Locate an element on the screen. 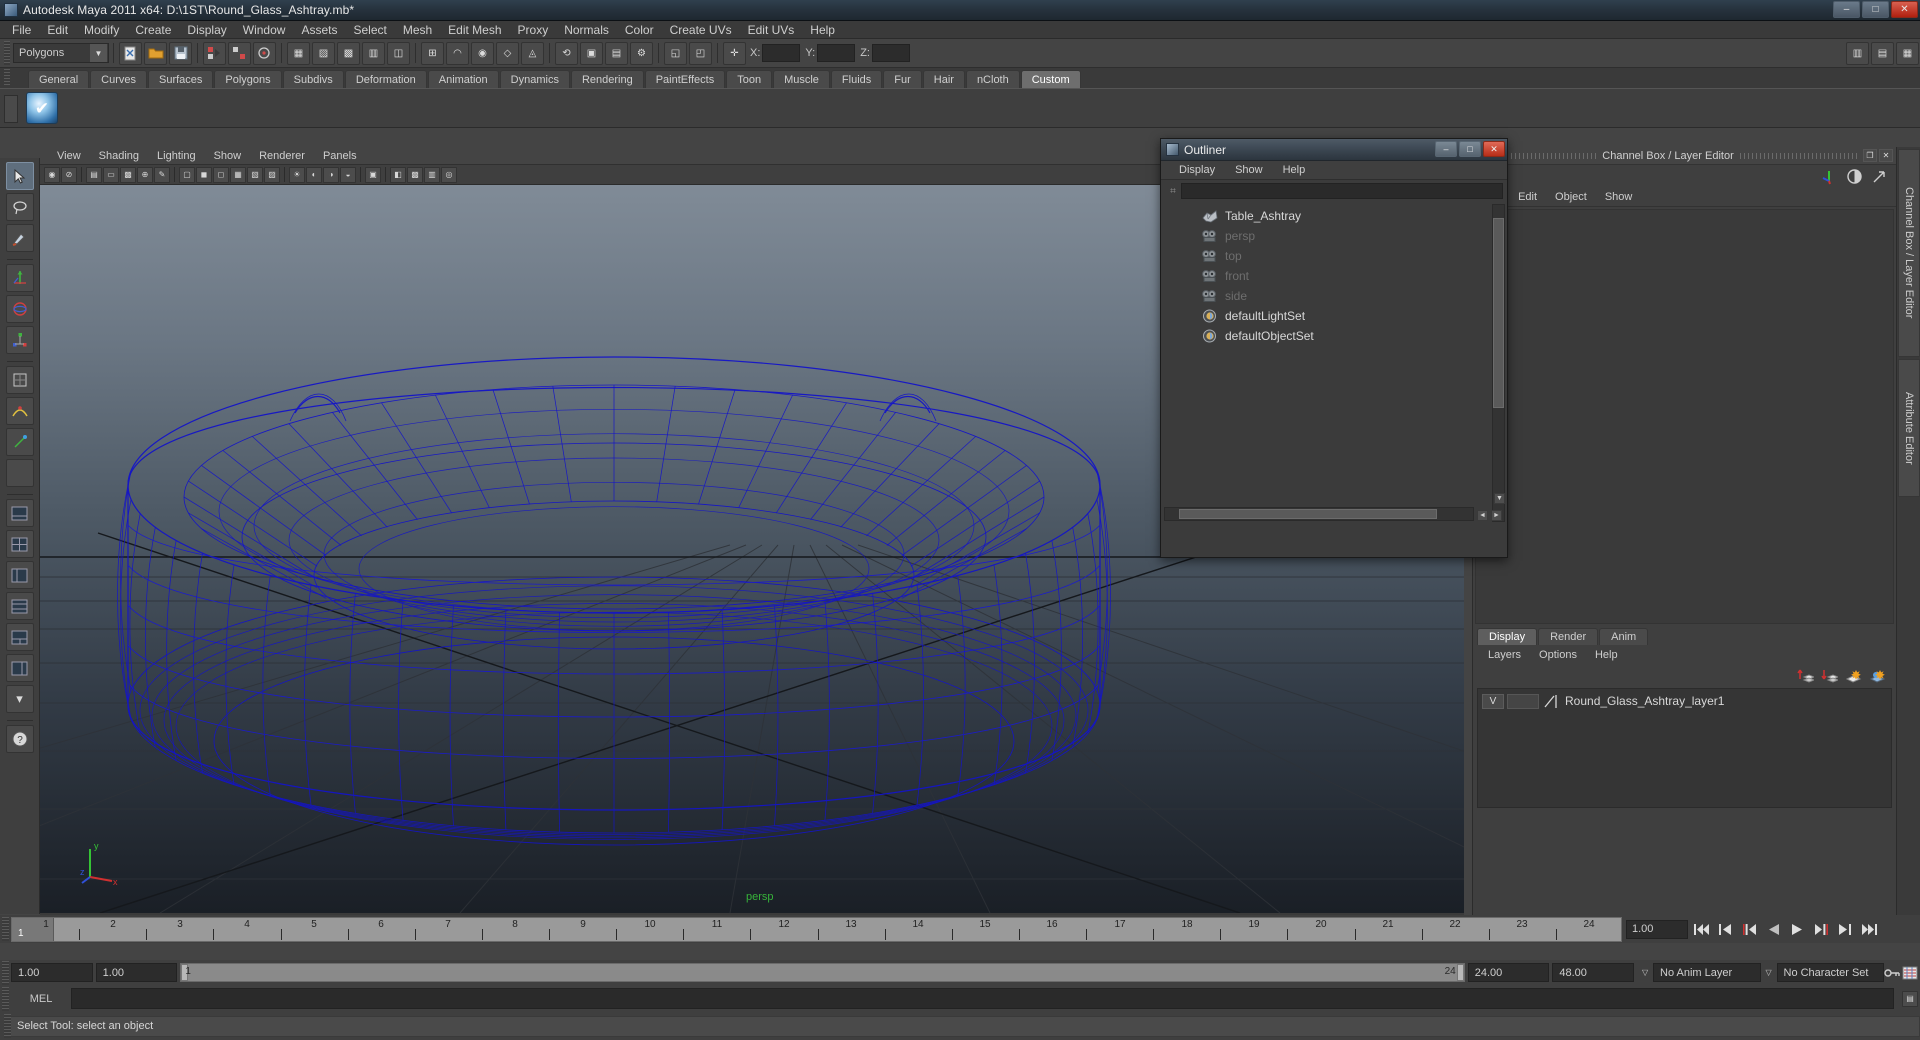 This screenshot has width=1920, height=1040. select-by-object-icon is located at coordinates (239, 53).